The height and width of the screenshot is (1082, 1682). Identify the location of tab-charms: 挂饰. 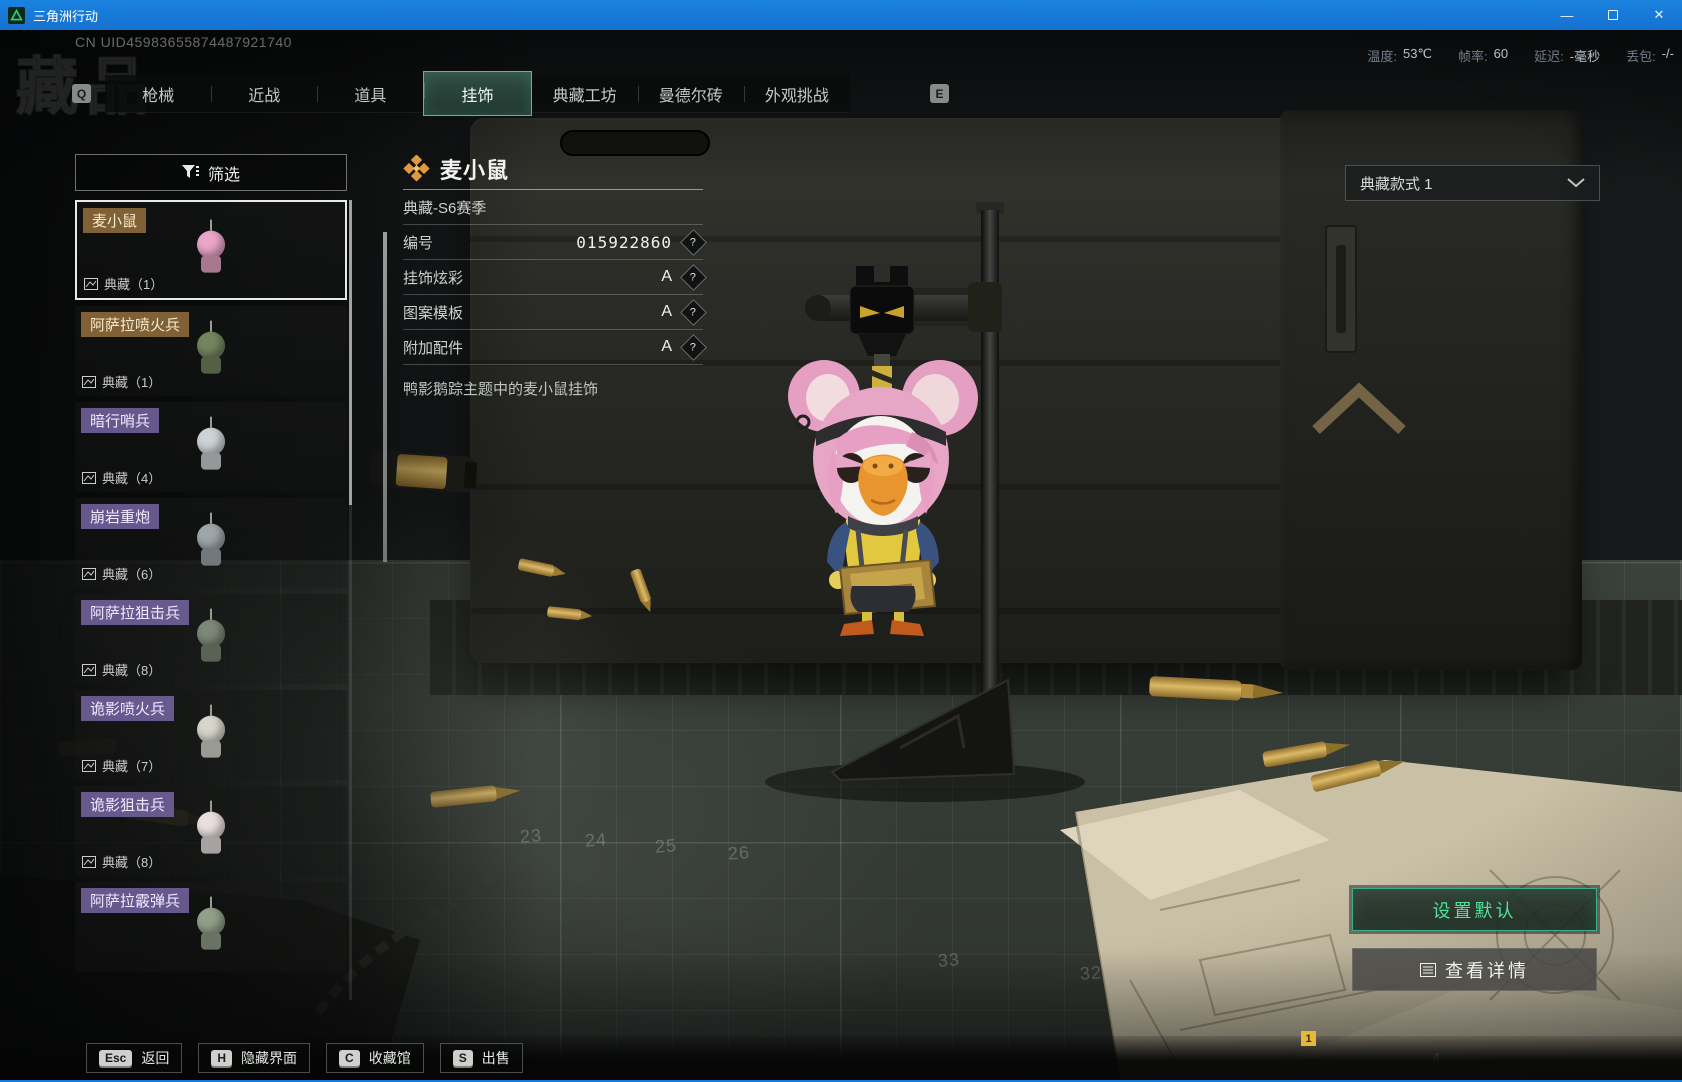
(477, 93).